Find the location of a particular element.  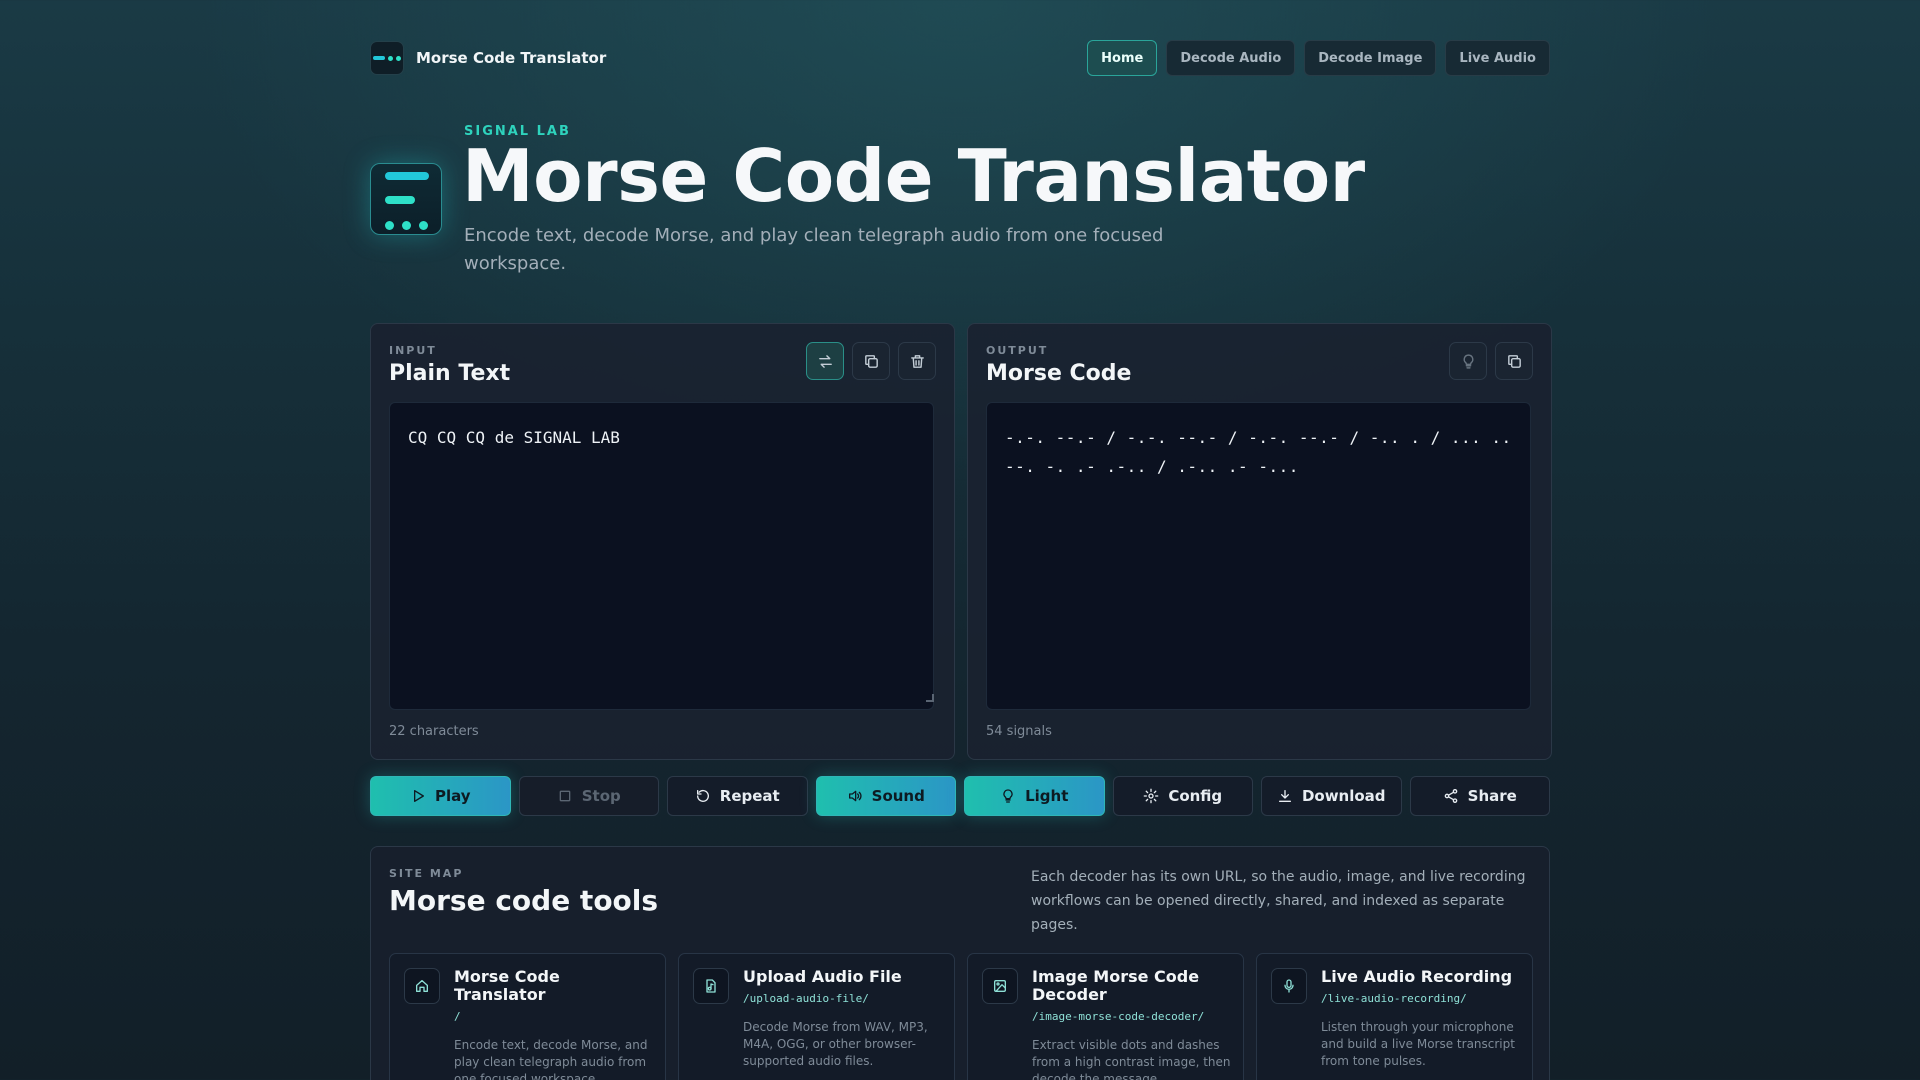

brand-name: Morse Code Translator is located at coordinates (511, 58).